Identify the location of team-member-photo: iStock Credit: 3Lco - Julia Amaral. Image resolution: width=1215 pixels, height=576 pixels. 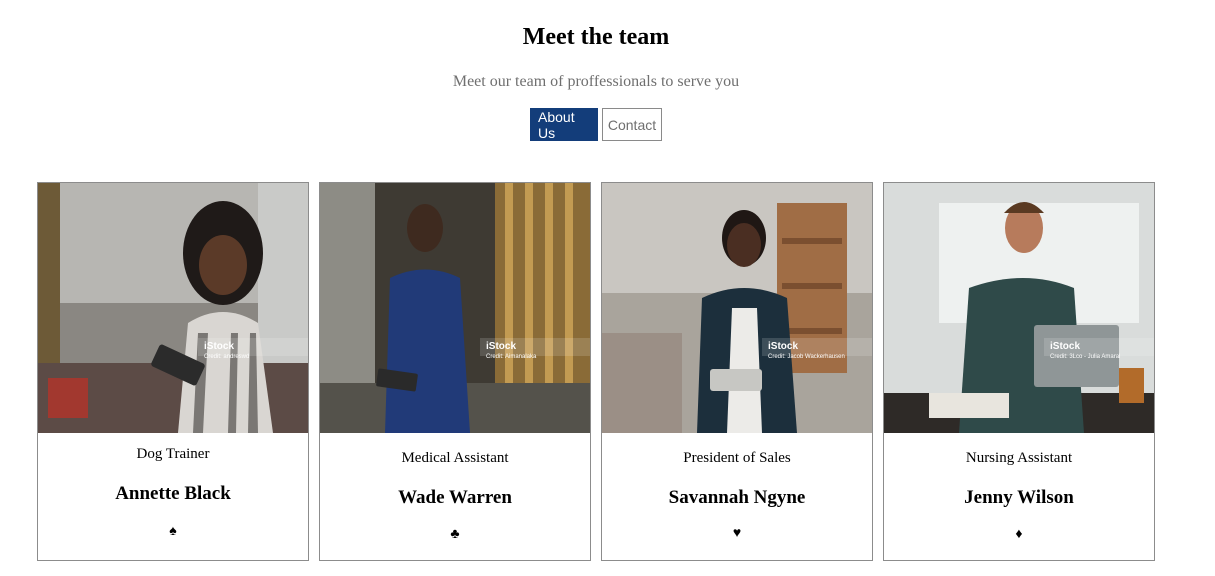
(1019, 308).